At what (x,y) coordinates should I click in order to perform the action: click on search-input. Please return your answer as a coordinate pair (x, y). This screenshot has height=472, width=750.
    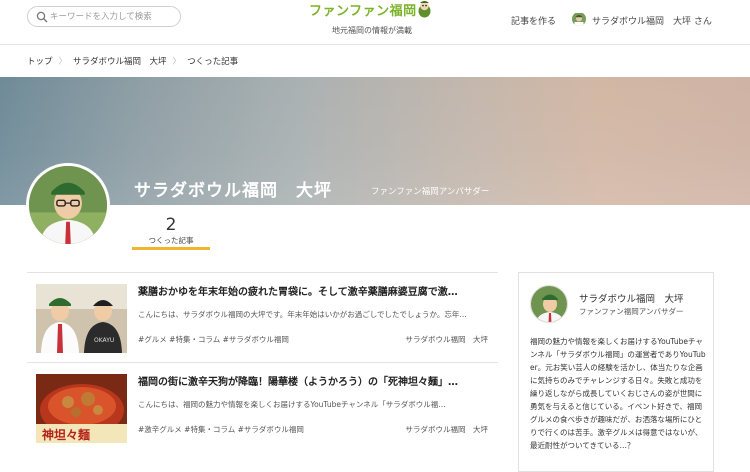
    Looking at the image, I should click on (113, 17).